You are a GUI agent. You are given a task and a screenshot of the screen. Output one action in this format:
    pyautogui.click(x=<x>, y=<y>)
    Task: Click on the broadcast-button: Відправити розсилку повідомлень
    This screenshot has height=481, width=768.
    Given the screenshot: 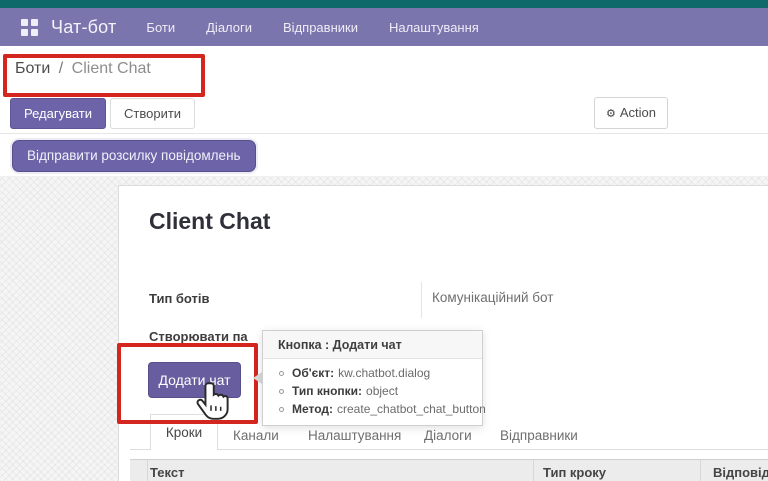 What is the action you would take?
    pyautogui.click(x=134, y=156)
    